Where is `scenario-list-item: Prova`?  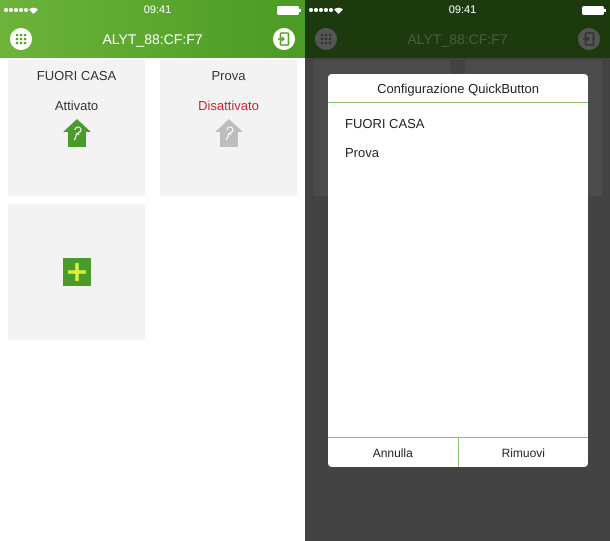 scenario-list-item: Prova is located at coordinates (458, 152).